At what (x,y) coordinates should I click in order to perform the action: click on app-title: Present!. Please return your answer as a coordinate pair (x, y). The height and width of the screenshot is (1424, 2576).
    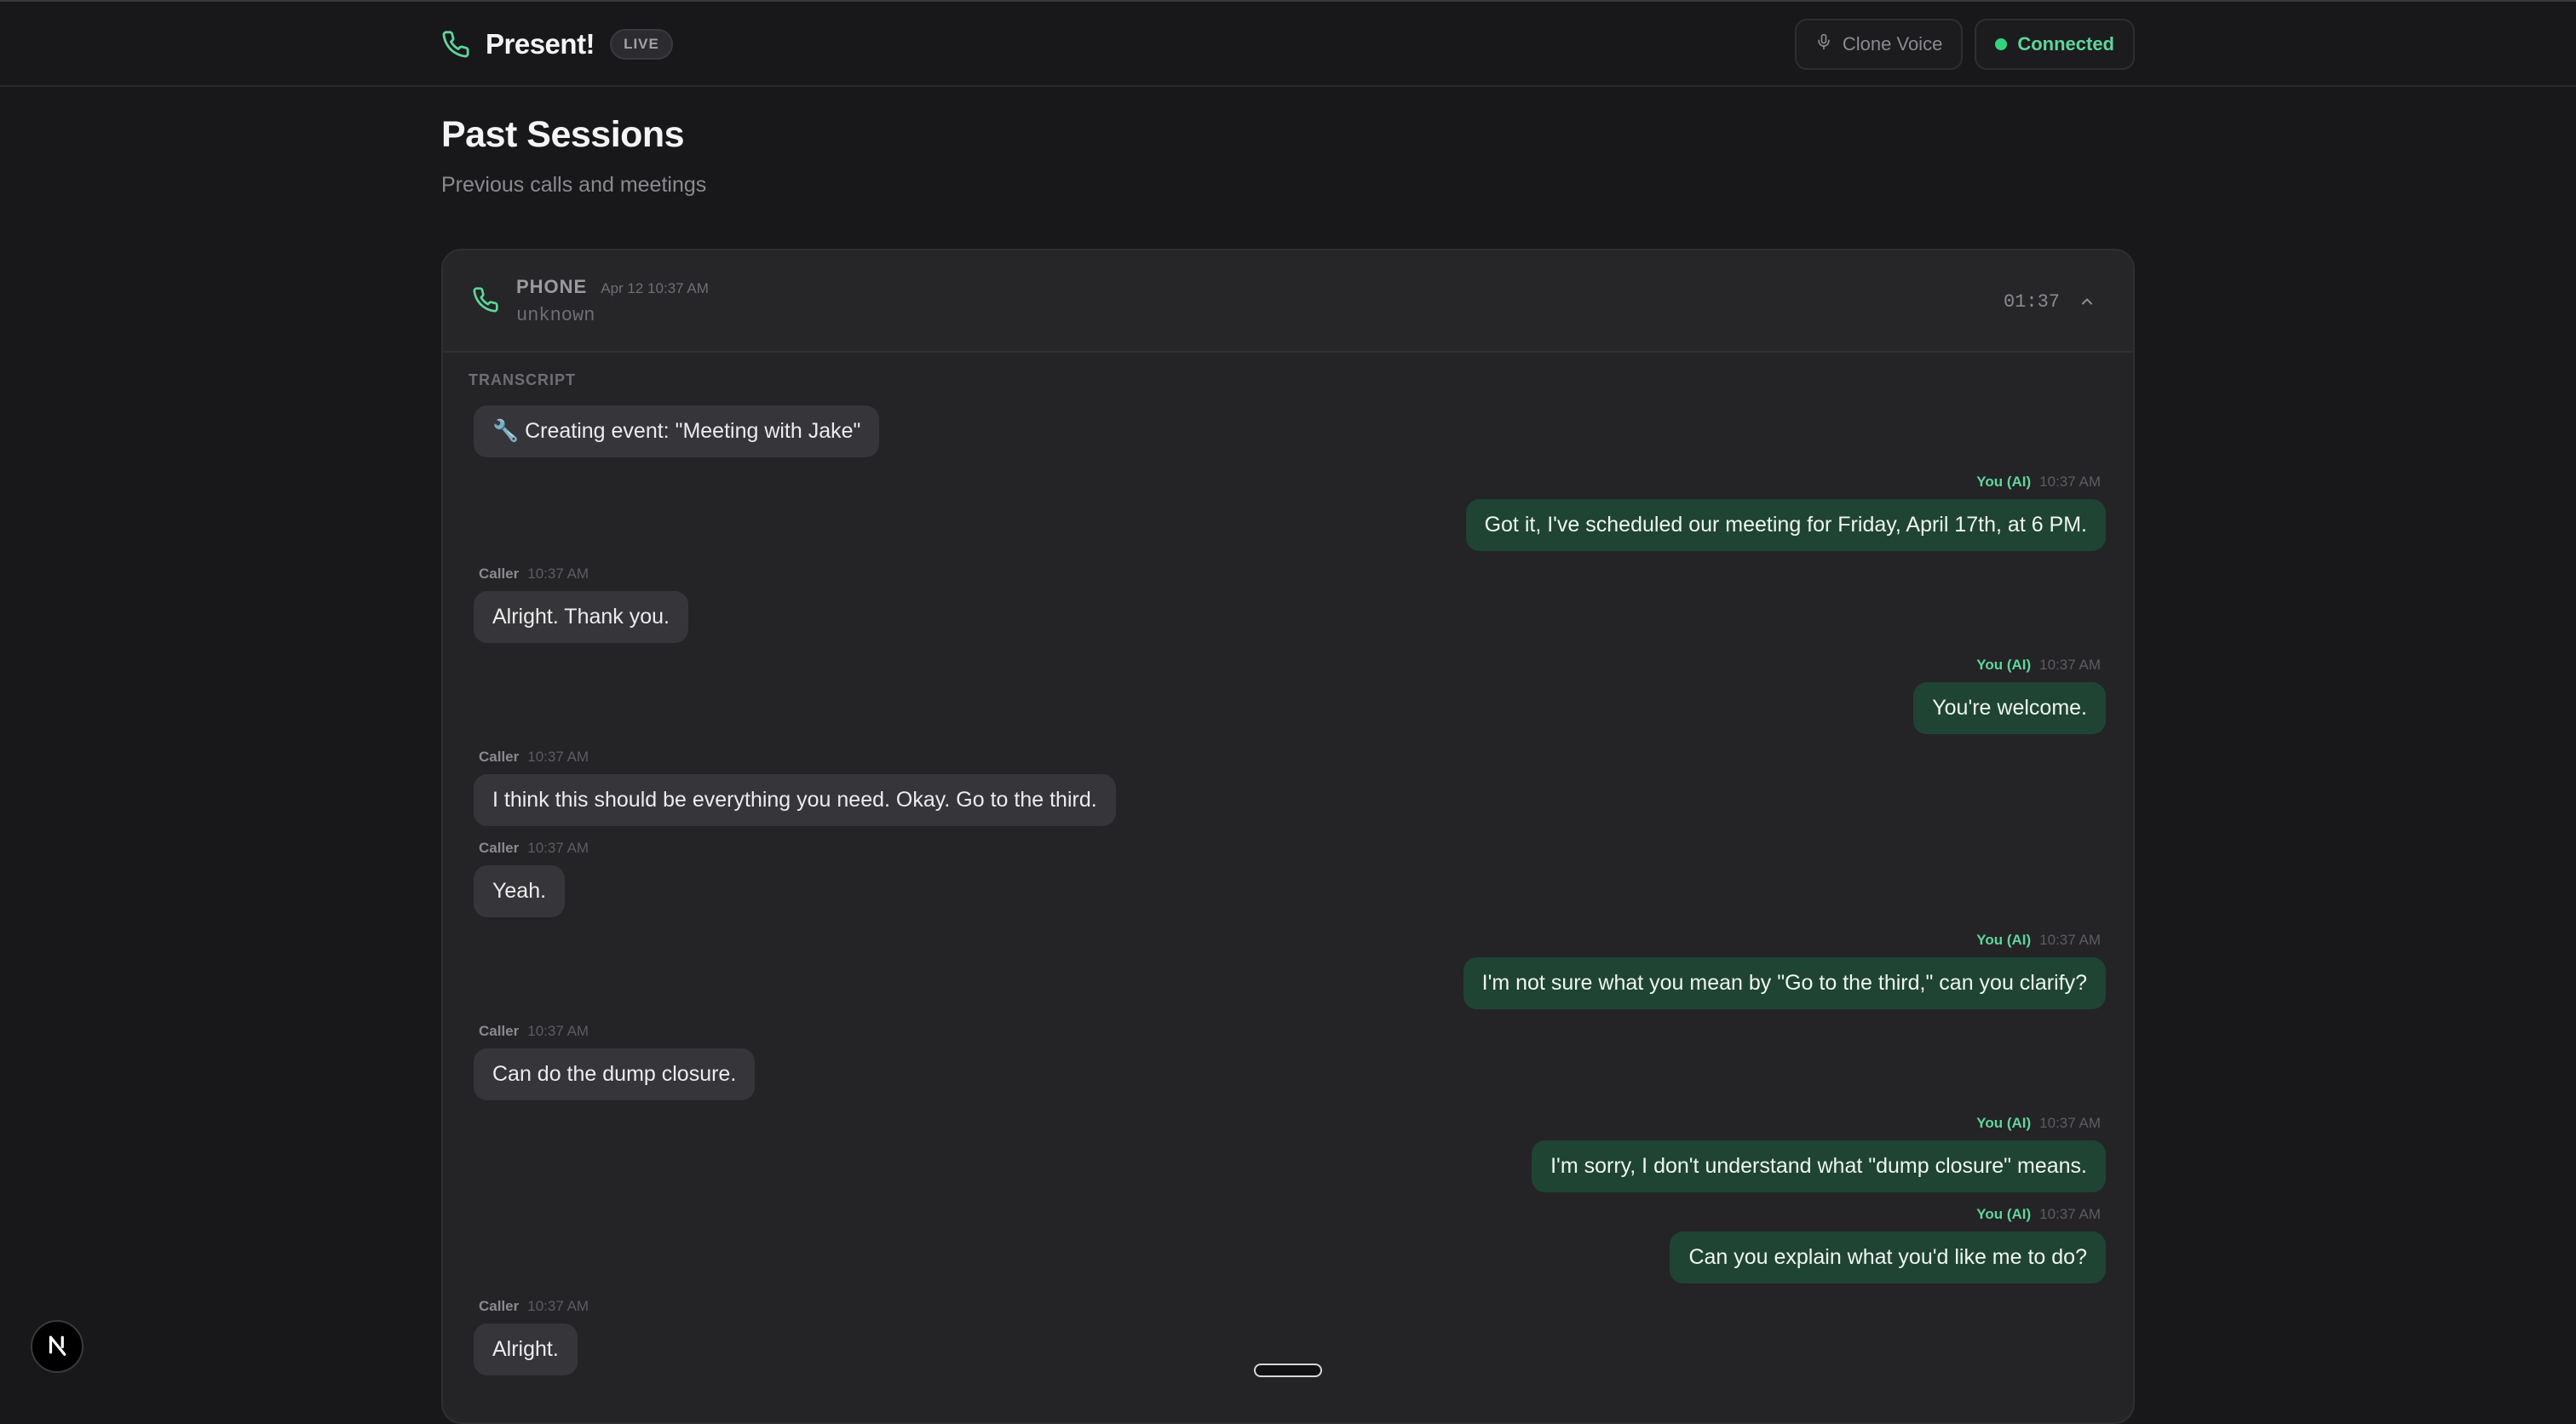
    Looking at the image, I should click on (541, 44).